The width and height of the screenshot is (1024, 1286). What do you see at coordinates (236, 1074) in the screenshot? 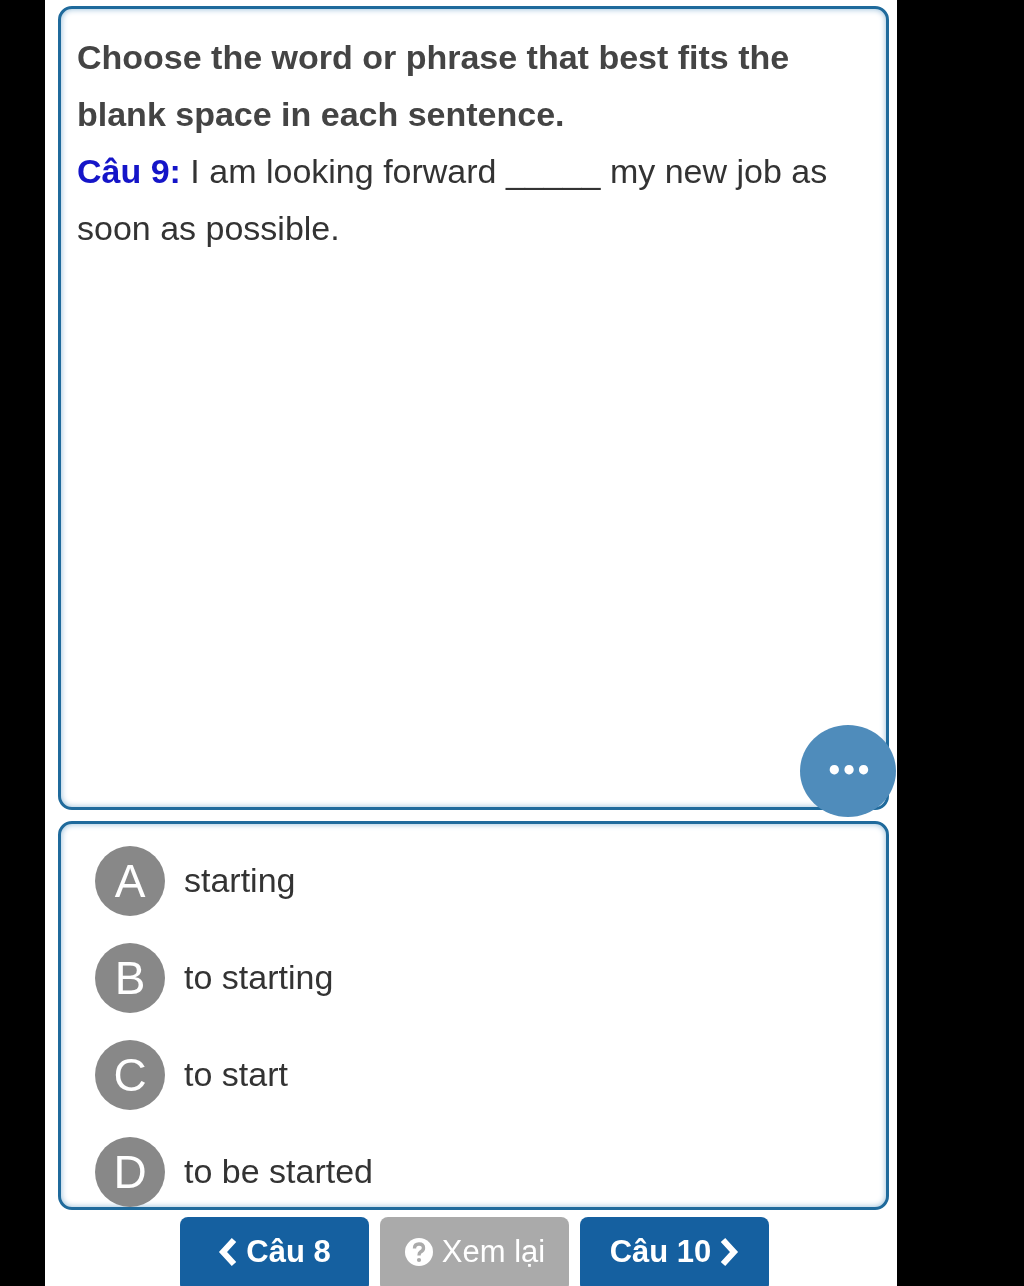
I see `option-text: to start` at bounding box center [236, 1074].